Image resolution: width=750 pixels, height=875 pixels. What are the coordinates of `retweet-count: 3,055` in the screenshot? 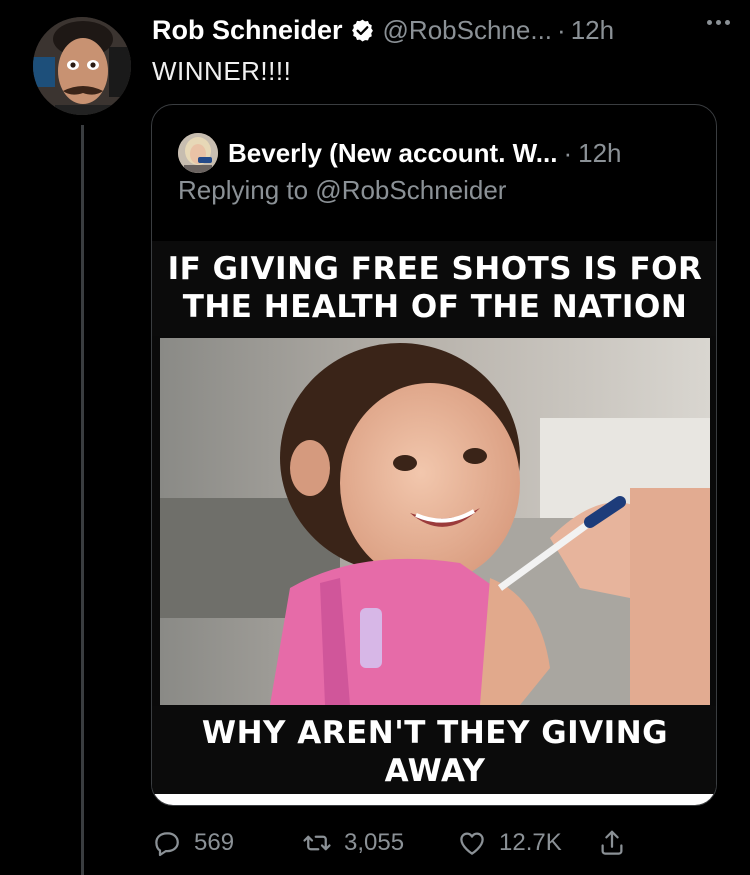 It's located at (374, 842).